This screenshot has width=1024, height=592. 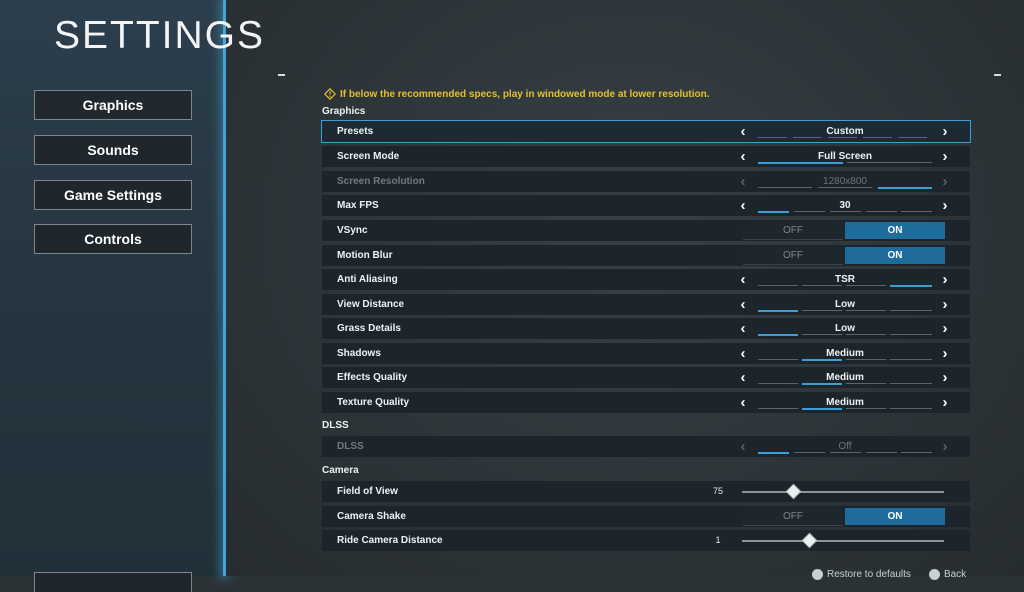 I want to click on back-label: Back, so click(x=955, y=574).